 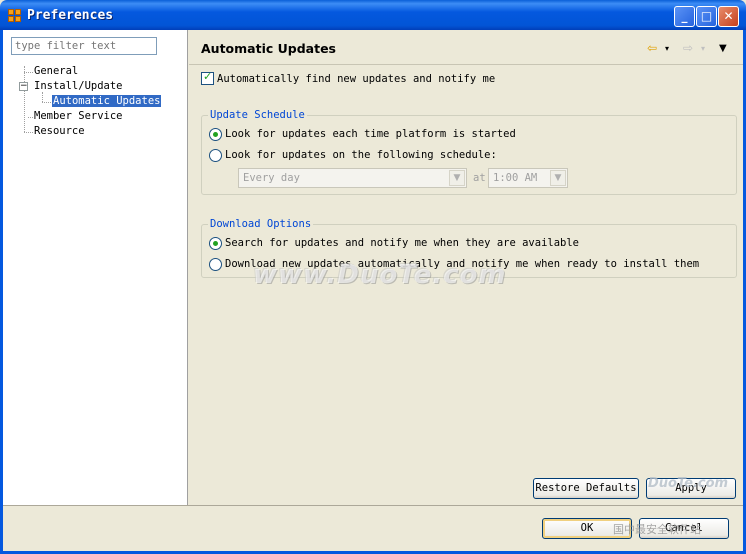 I want to click on tree-item-member-service: Member Service, so click(x=78, y=116).